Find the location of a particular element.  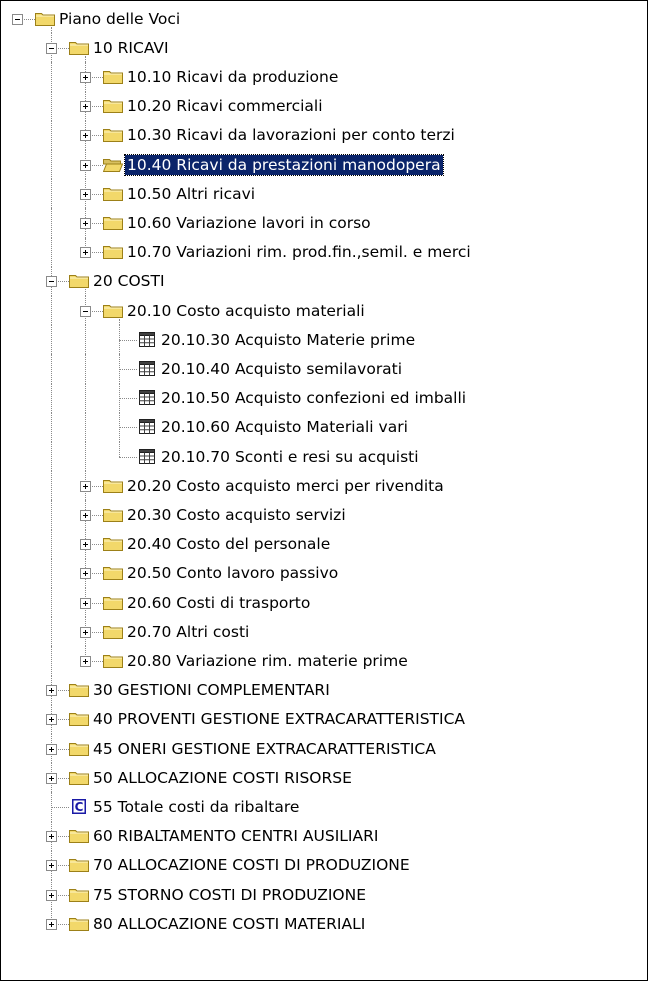

tree-node-label: 60 RIBALTAMENTO CENTRI AUSILIARI is located at coordinates (235, 836).